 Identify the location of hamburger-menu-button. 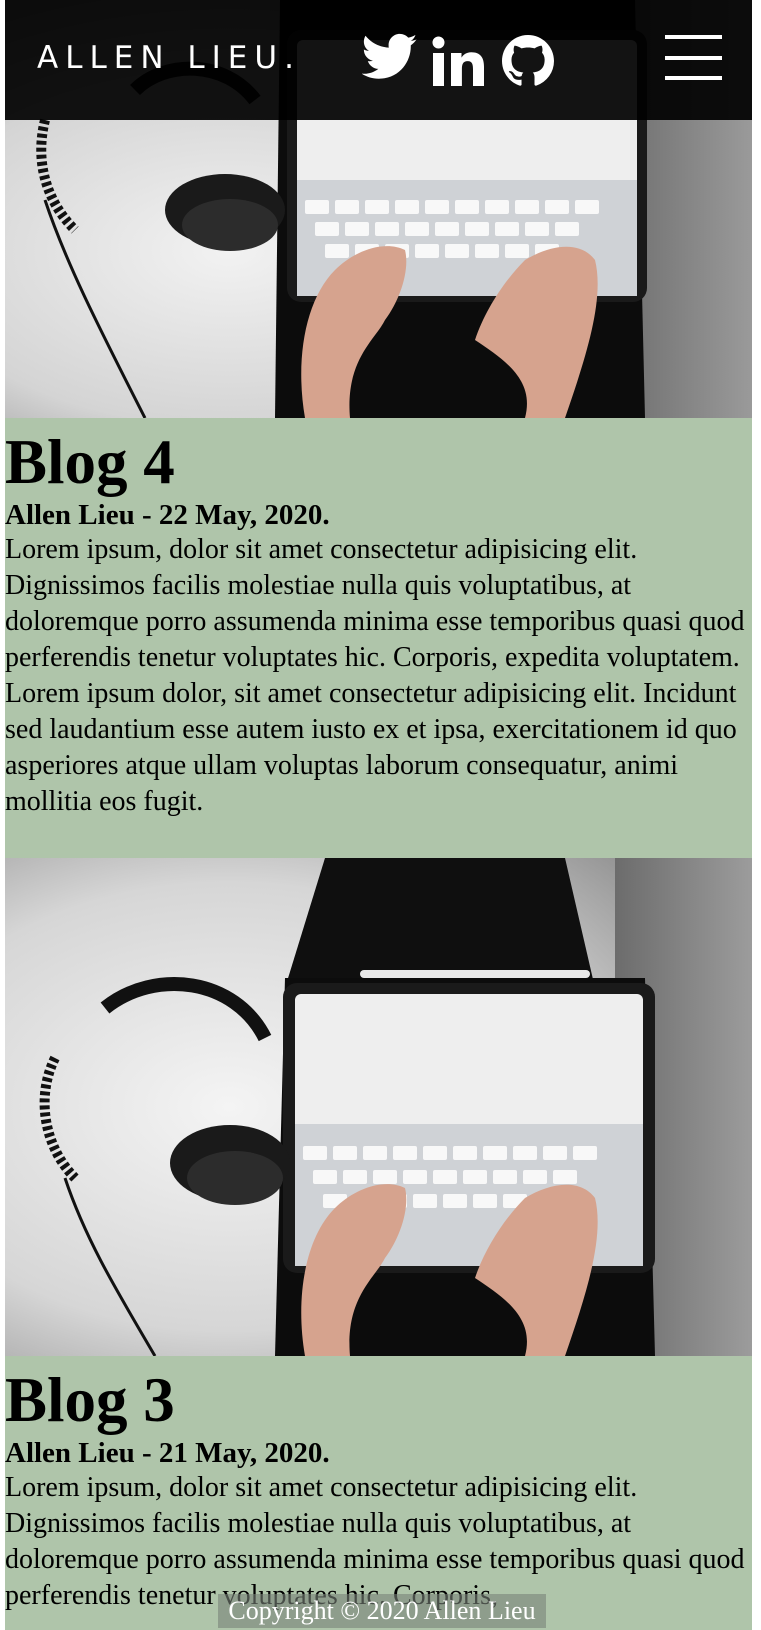
(693, 59).